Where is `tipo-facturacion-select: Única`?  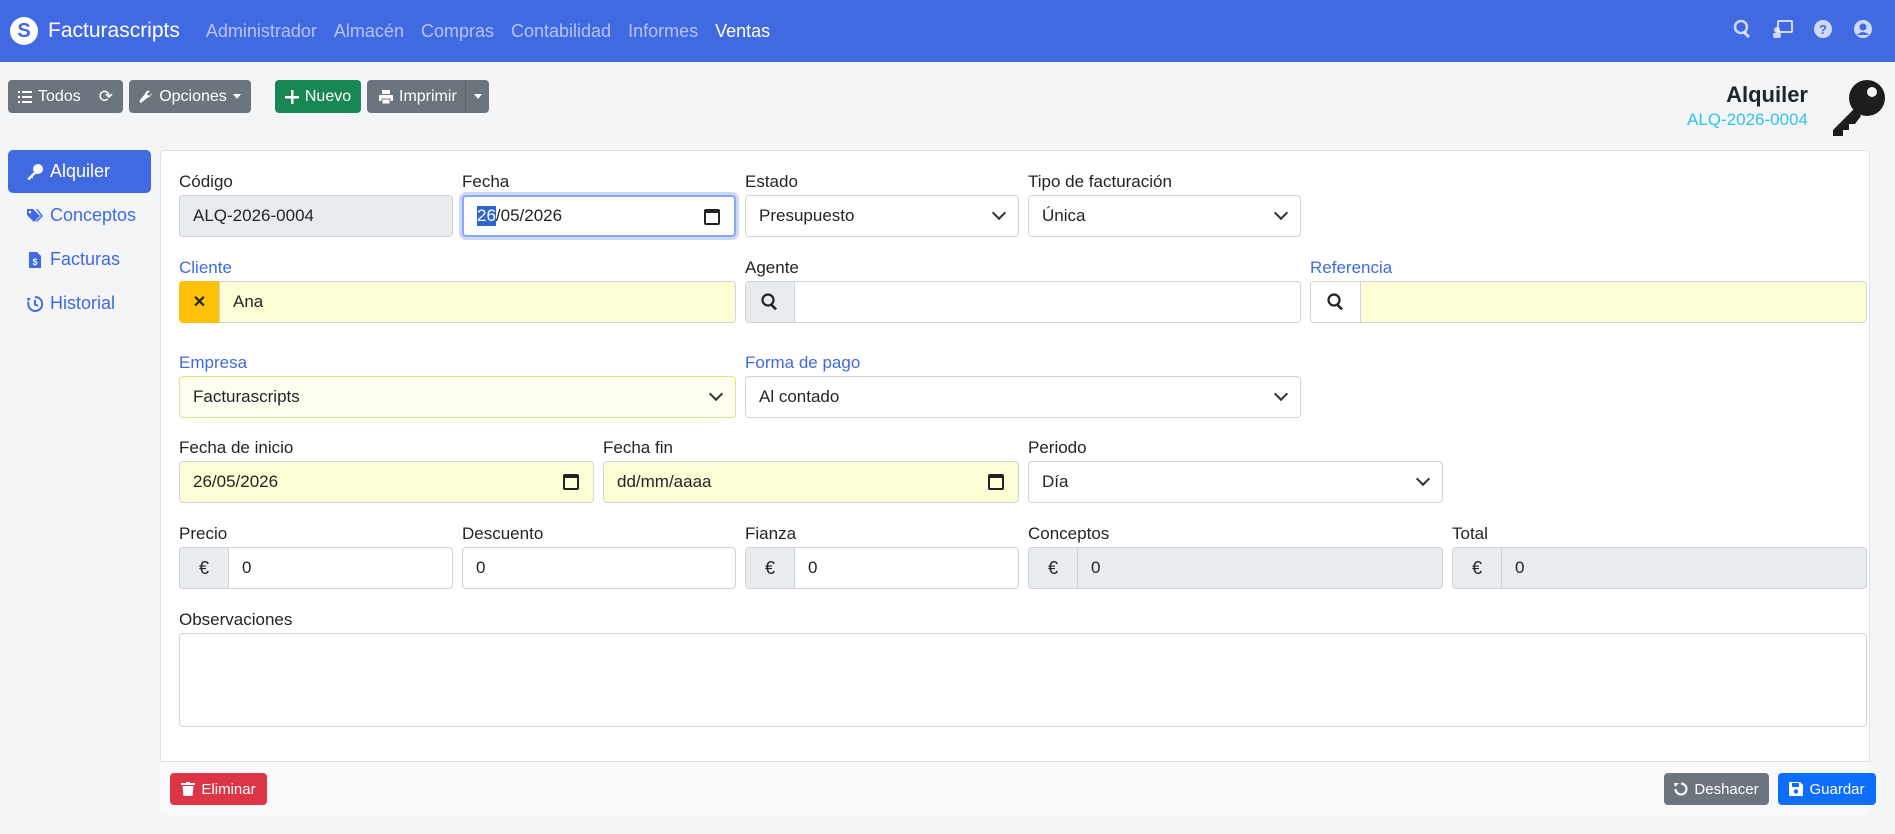
tipo-facturacion-select: Única is located at coordinates (1164, 216).